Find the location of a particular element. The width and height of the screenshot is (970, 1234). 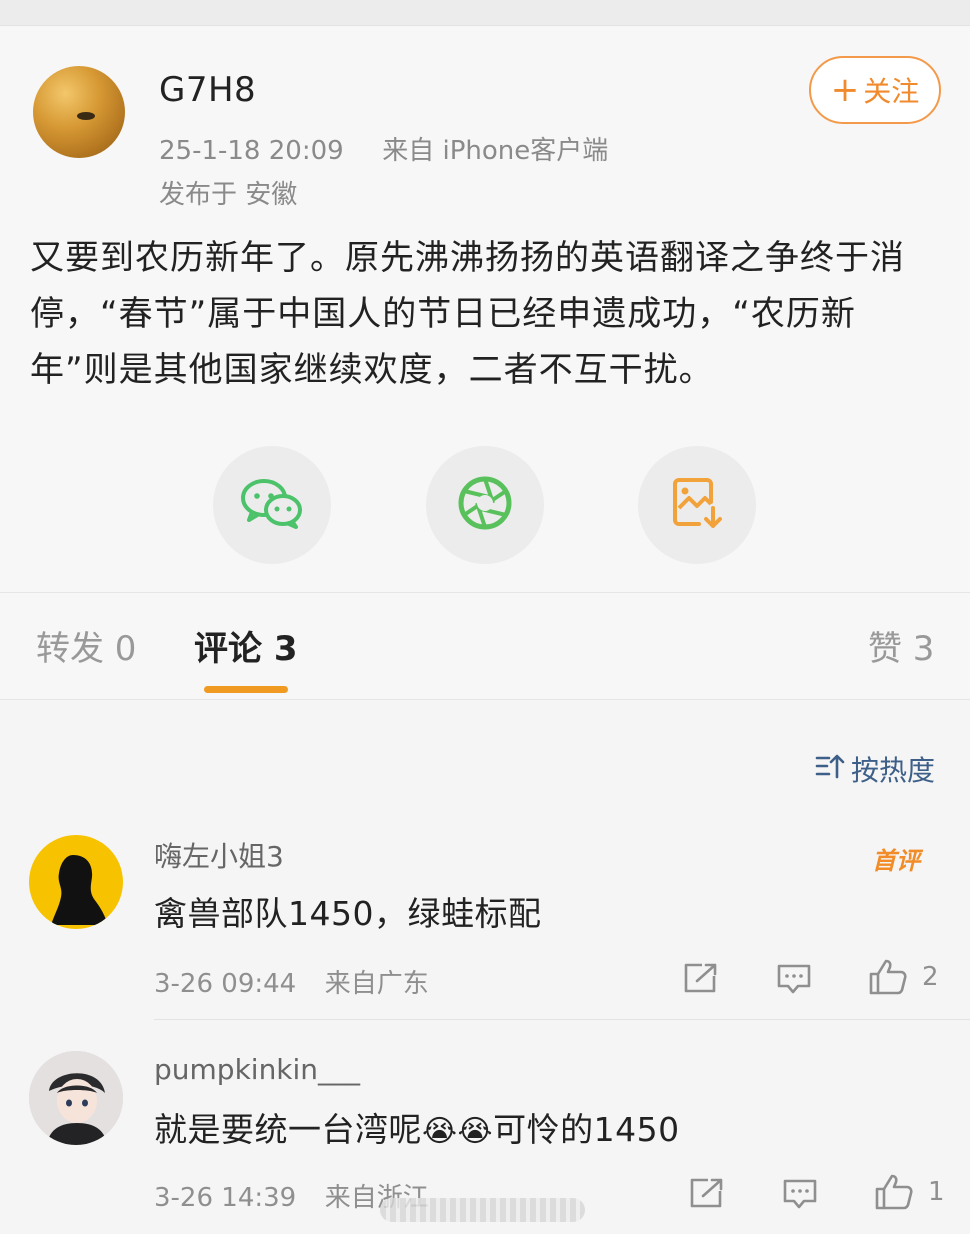

like-button: 1 is located at coordinates (909, 1192).